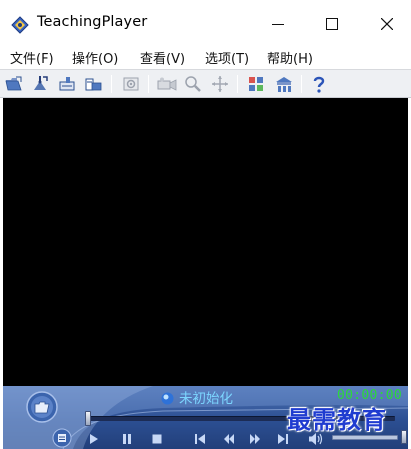 The height and width of the screenshot is (449, 411). What do you see at coordinates (200, 439) in the screenshot?
I see `prev-icon` at bounding box center [200, 439].